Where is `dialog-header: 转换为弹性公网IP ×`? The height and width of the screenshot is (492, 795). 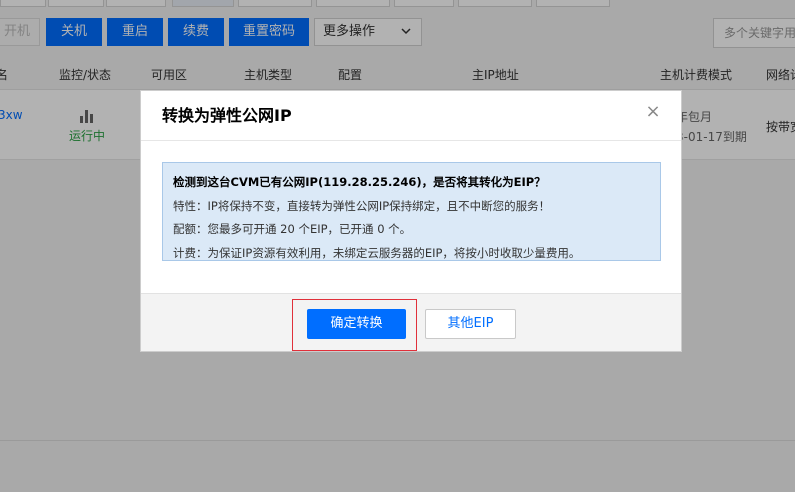 dialog-header: 转换为弹性公网IP × is located at coordinates (411, 116).